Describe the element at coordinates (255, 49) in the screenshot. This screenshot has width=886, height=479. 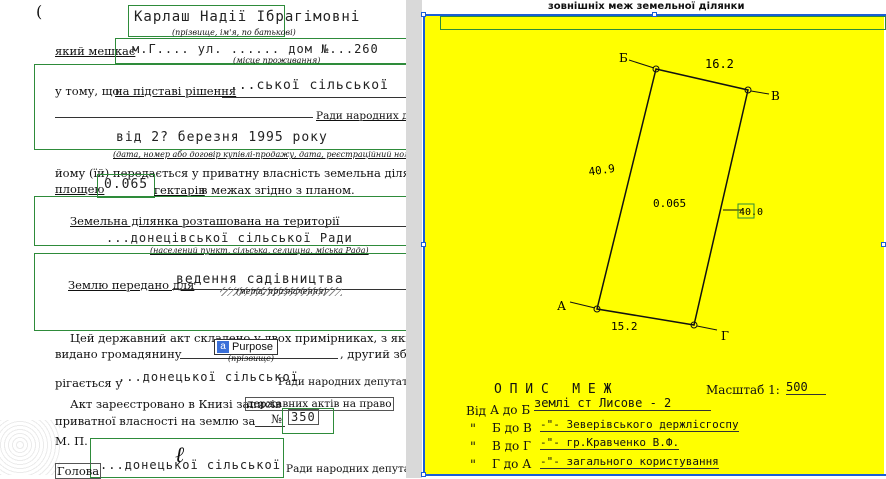
I see `residence-handwritten: м.Г.... ул. ...... дом №...260` at that location.